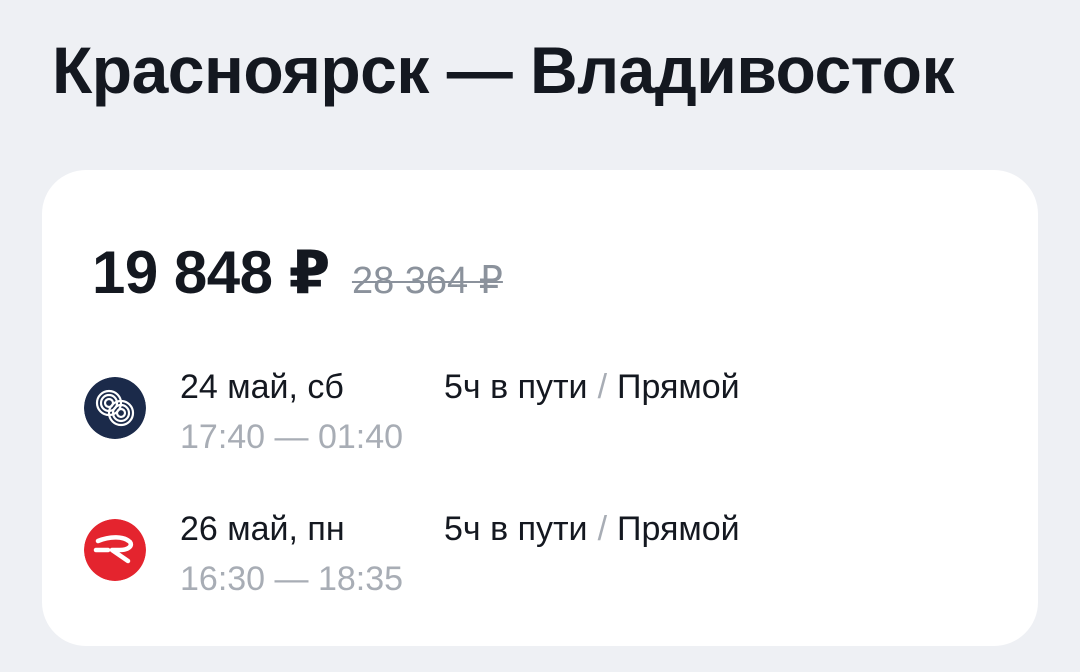 Image resolution: width=1080 pixels, height=672 pixels. Describe the element at coordinates (262, 387) in the screenshot. I see `flight-date: 24 май, сб` at that location.